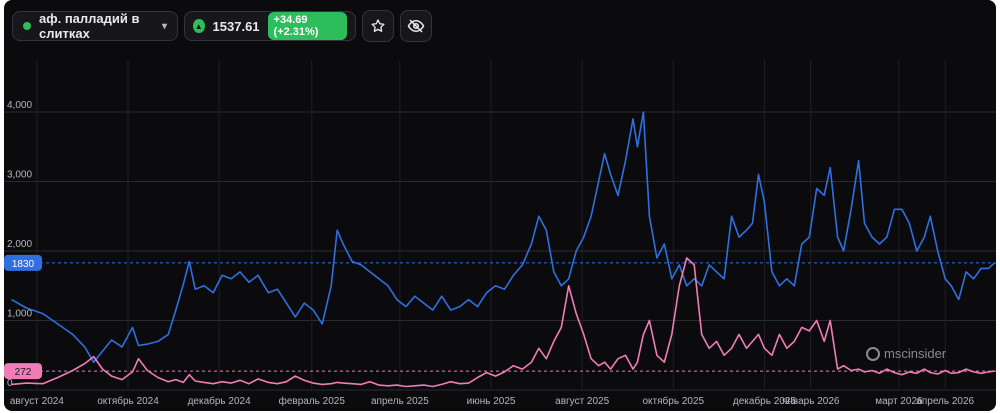 This screenshot has width=1000, height=413. Describe the element at coordinates (312, 401) in the screenshot. I see `x-tick-label: февраль 2025` at that location.